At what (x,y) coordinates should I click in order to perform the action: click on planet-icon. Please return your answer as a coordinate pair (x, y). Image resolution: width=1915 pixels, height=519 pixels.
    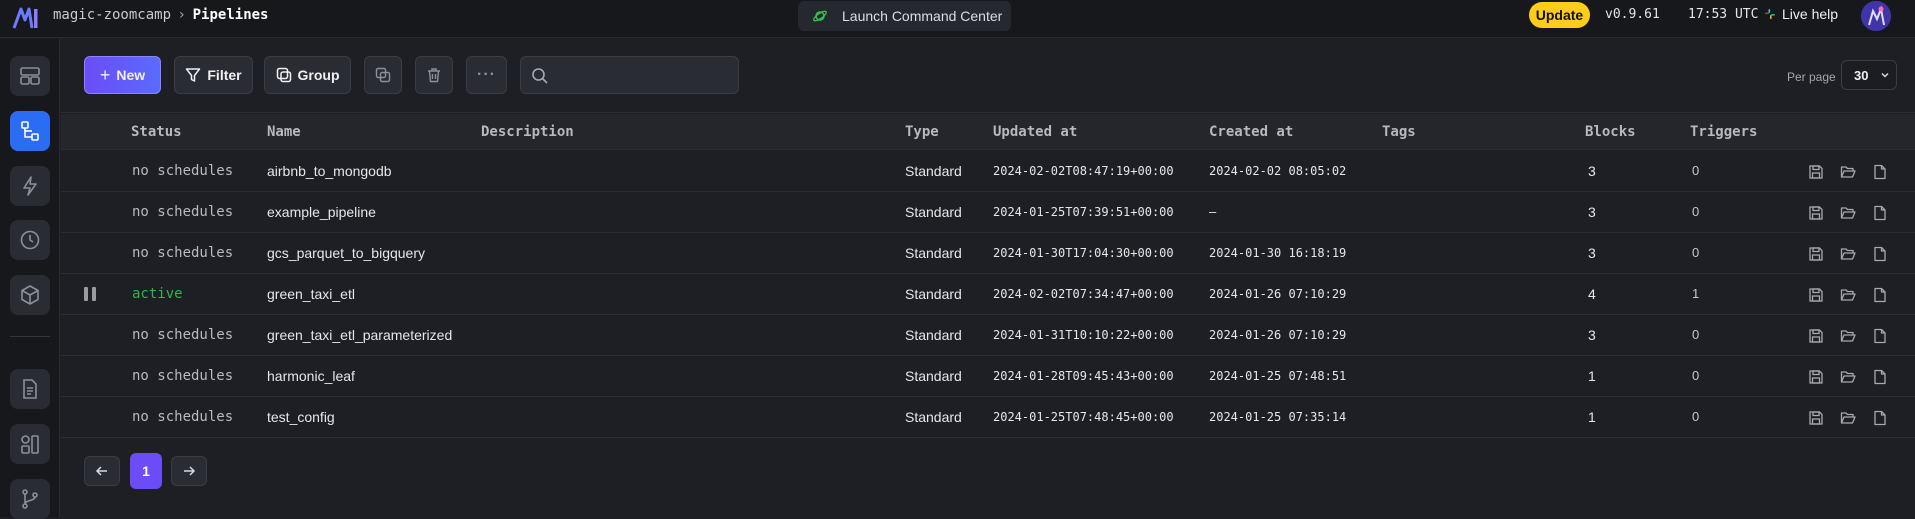
    Looking at the image, I should click on (820, 16).